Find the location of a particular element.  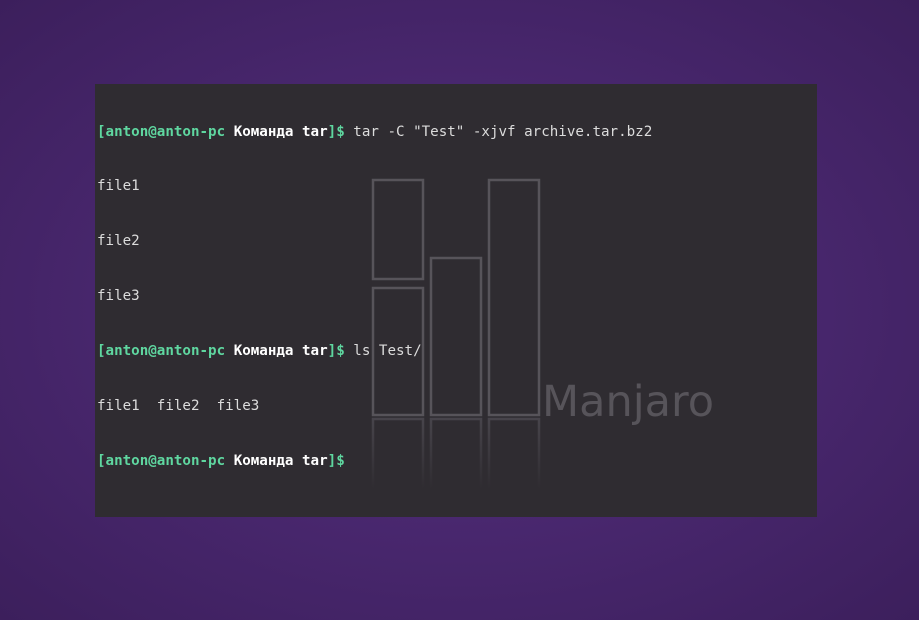

output-line: file2 is located at coordinates (118, 241).